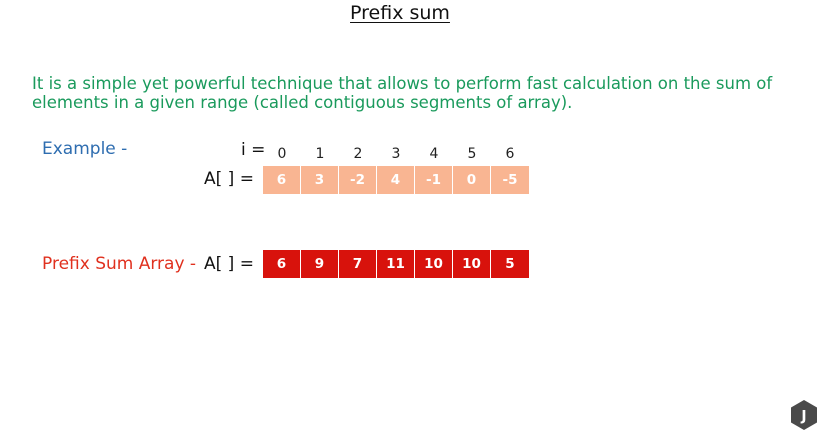 Image resolution: width=817 pixels, height=438 pixels. I want to click on index-row: 0 1 2 3 4 5 6, so click(396, 154).